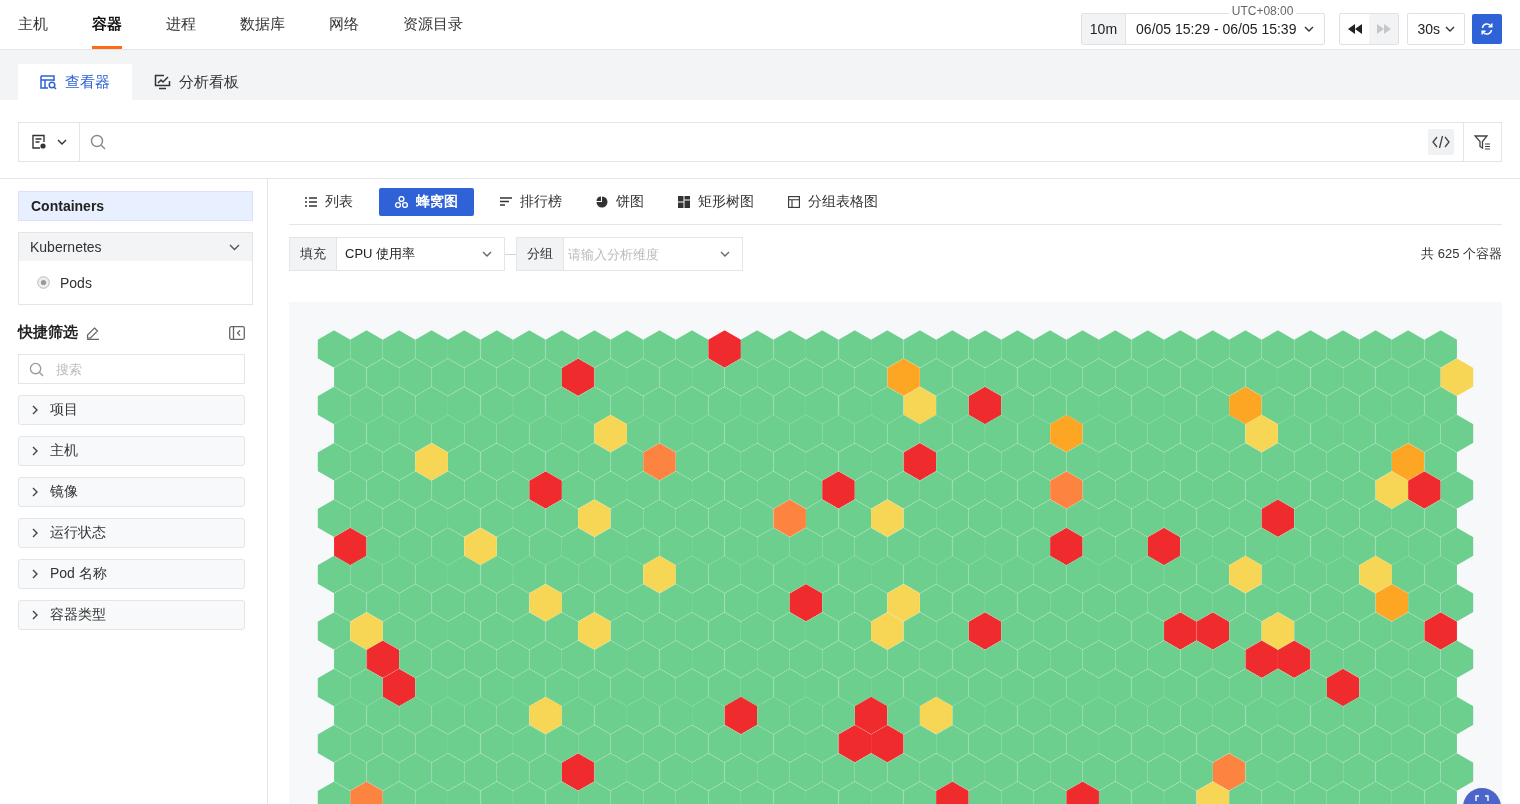  Describe the element at coordinates (136, 369) in the screenshot. I see `search-input: 搜索` at that location.